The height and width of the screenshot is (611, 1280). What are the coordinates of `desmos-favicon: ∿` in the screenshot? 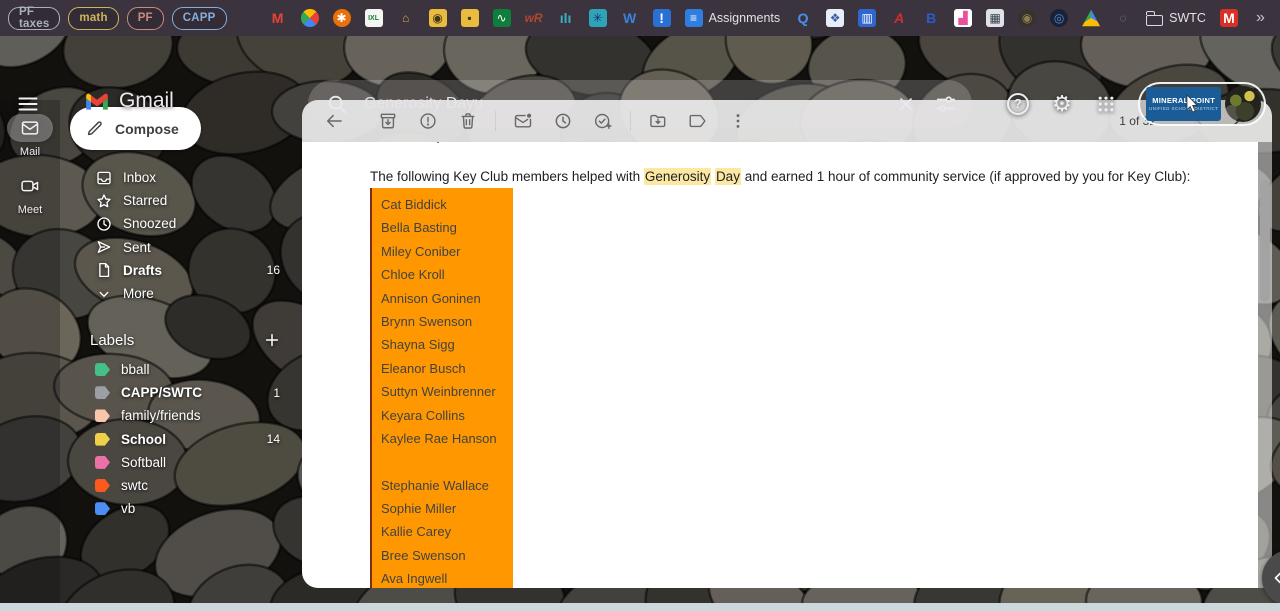 It's located at (501, 18).